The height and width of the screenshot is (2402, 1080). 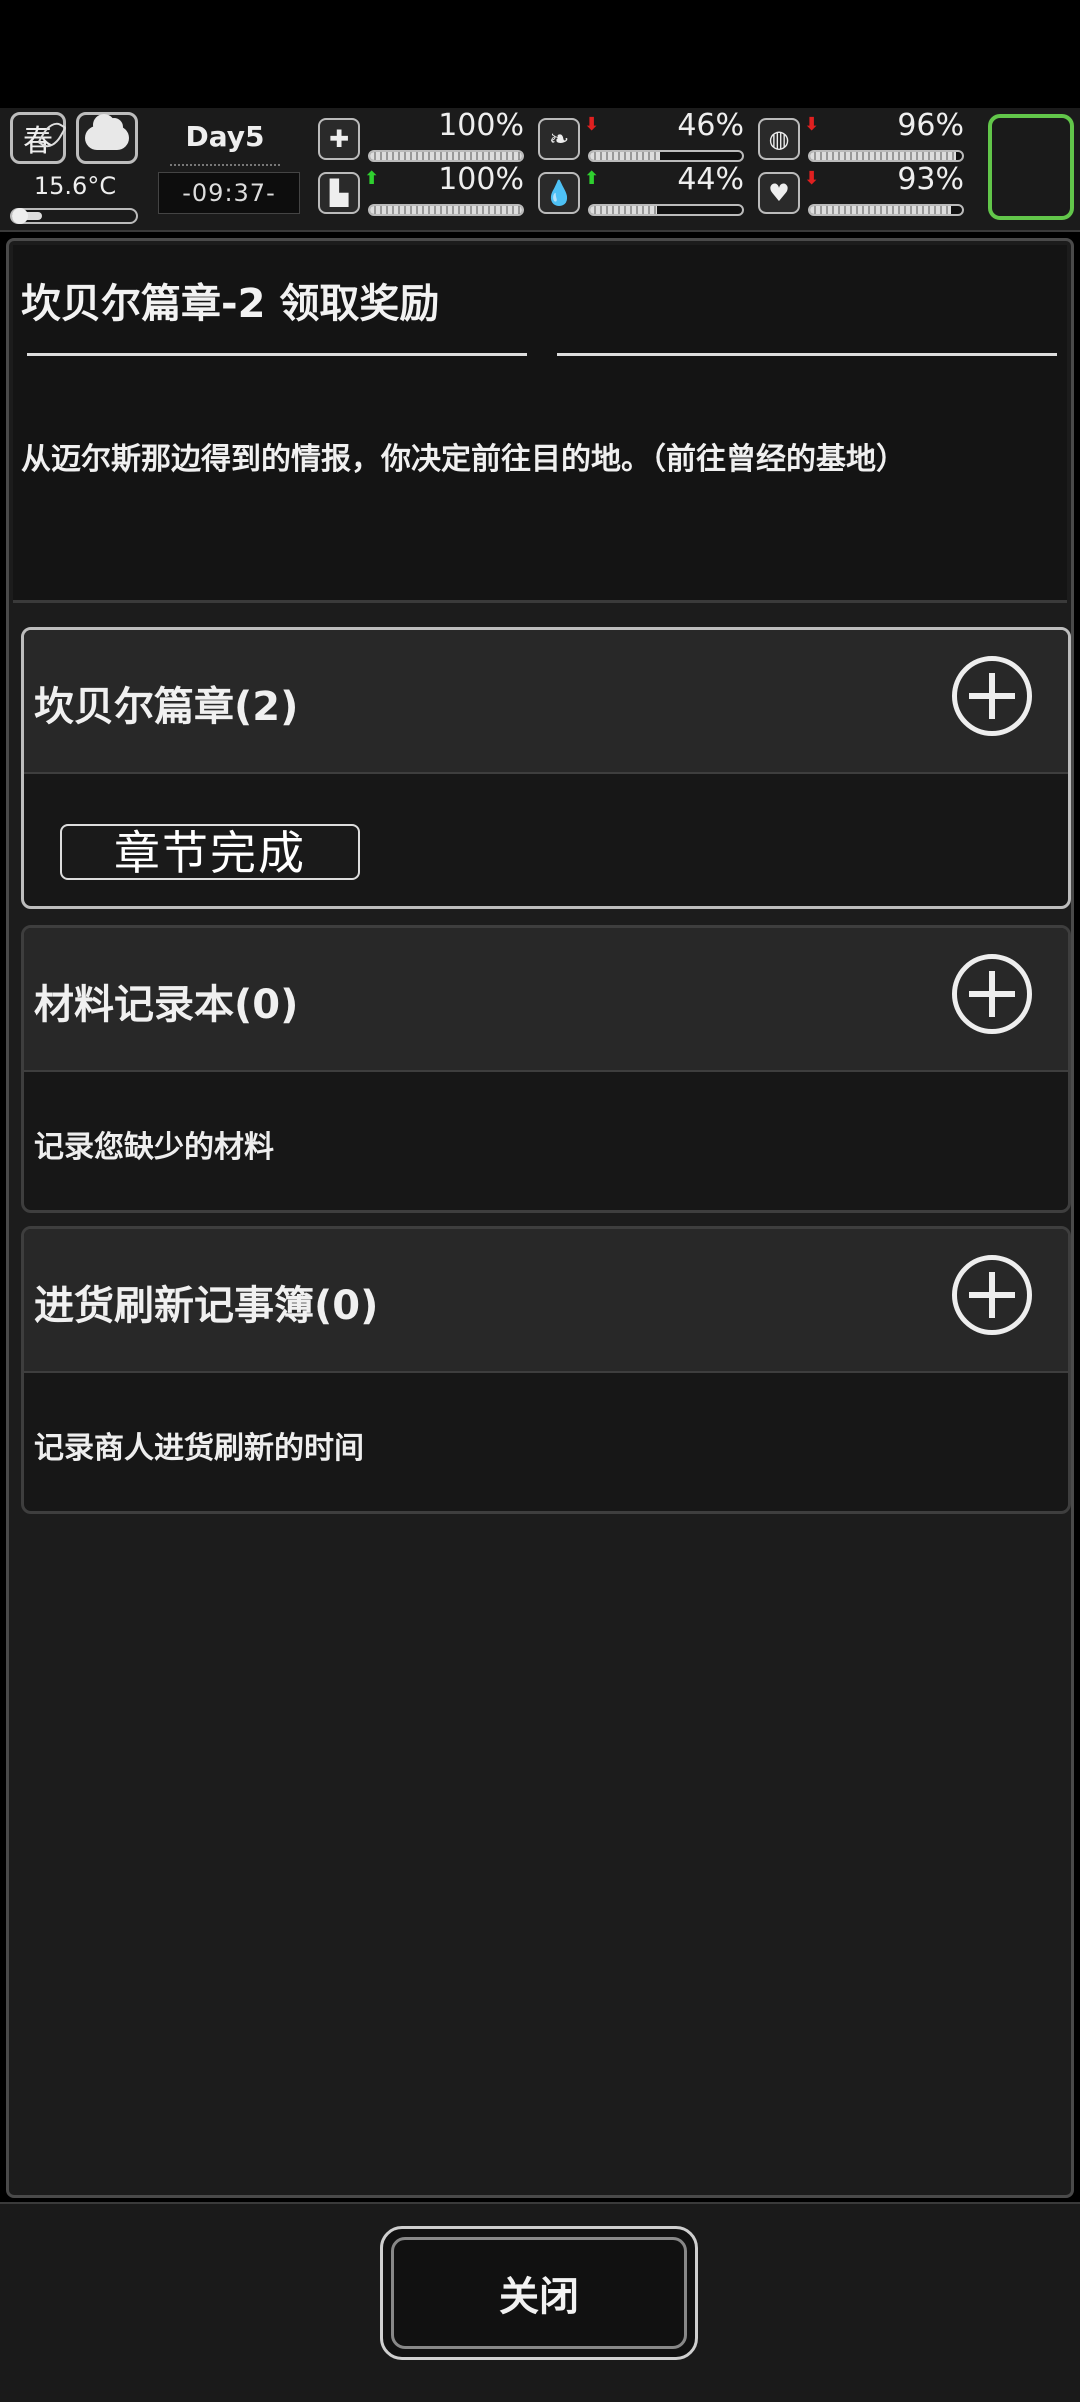 I want to click on title-divider, so click(x=542, y=355).